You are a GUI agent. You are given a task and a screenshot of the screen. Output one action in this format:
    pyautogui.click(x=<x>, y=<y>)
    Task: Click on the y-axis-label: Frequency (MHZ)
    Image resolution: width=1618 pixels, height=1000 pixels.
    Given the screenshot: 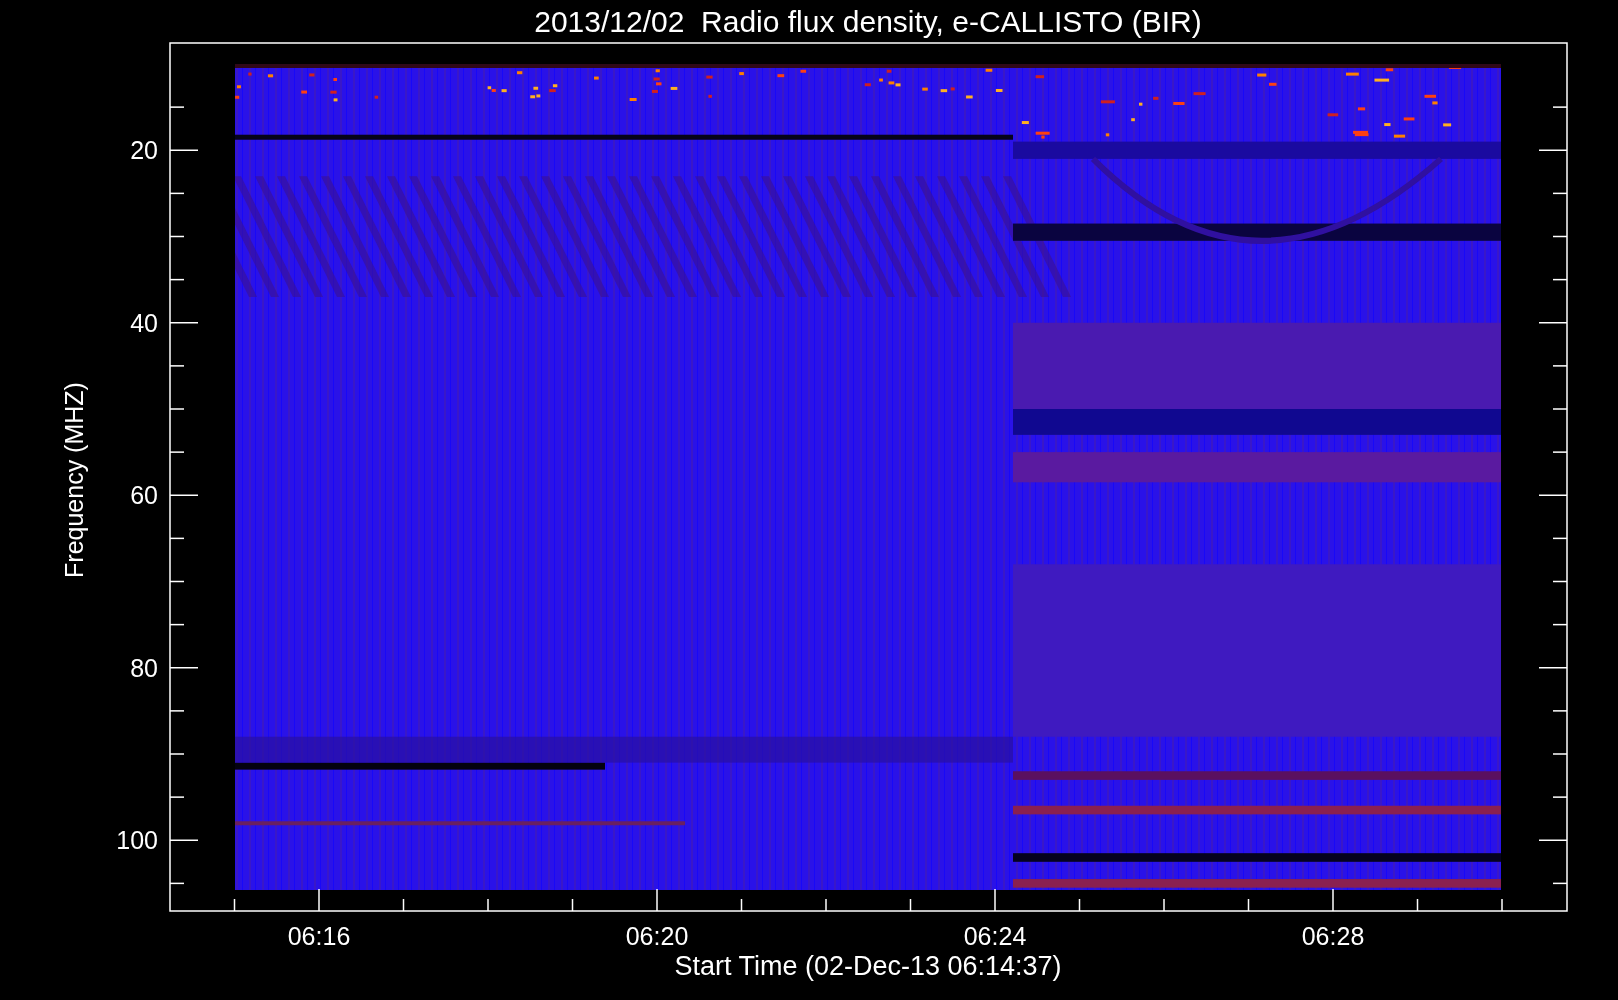 What is the action you would take?
    pyautogui.click(x=74, y=480)
    